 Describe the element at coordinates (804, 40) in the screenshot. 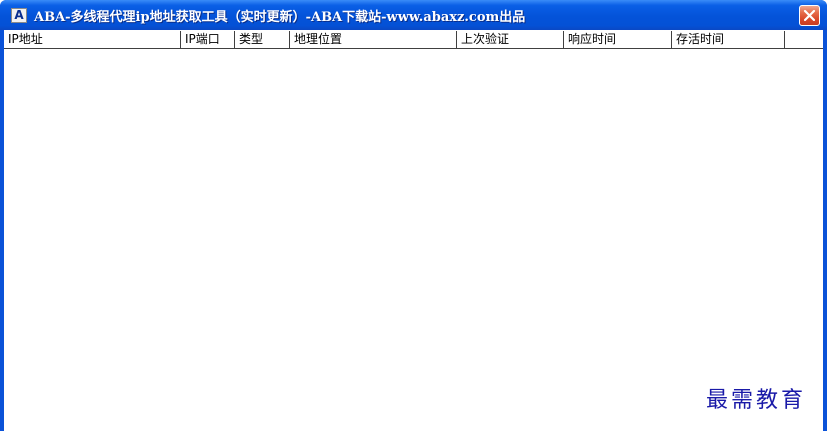

I see `column-header-filler` at that location.